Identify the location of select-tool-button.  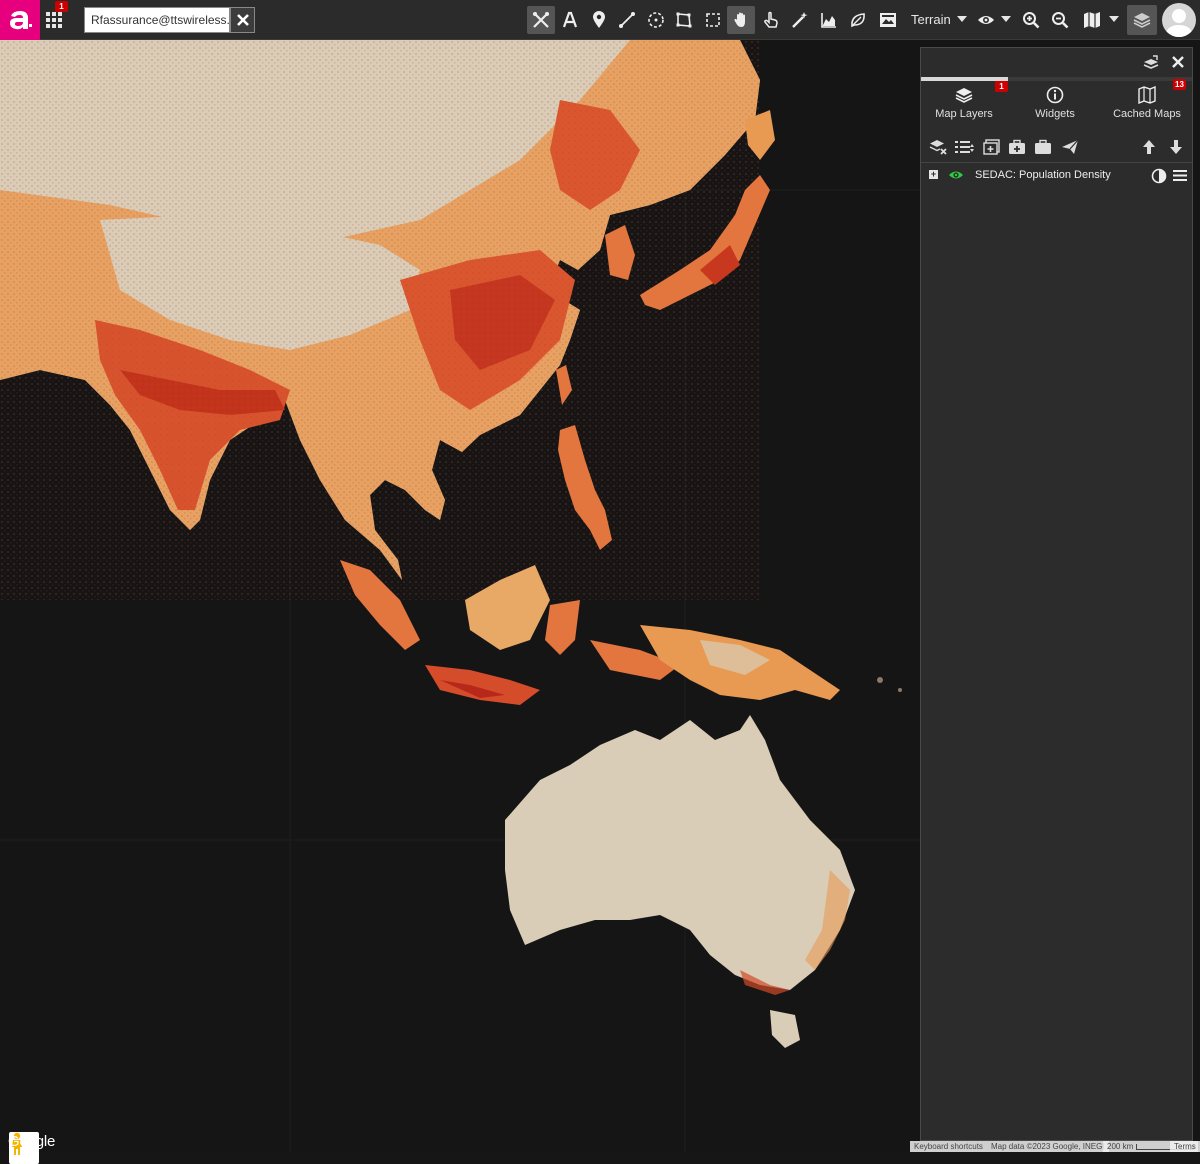
(771, 20).